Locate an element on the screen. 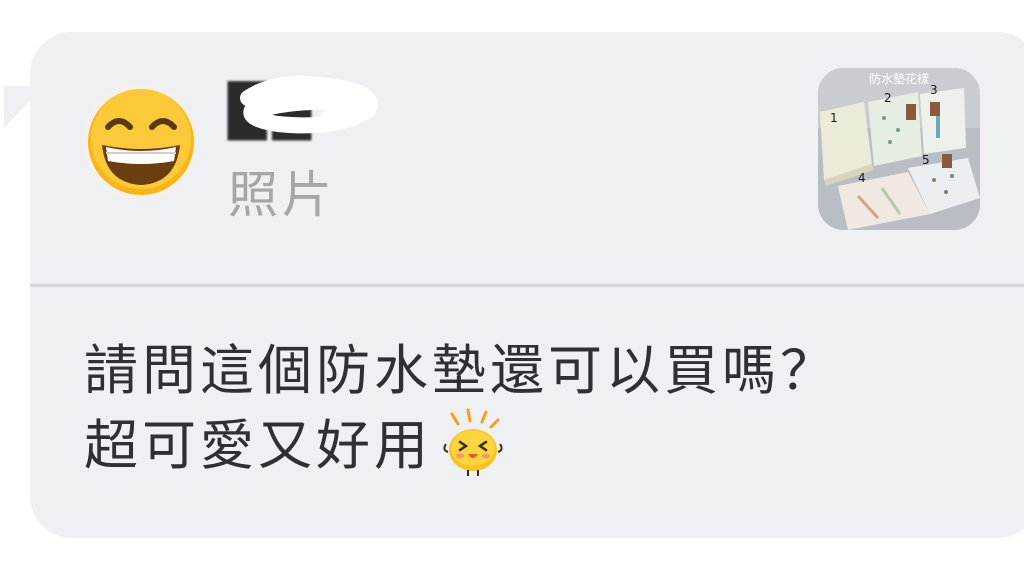 Image resolution: width=1024 pixels, height=567 pixels. sender-name: ██ is located at coordinates (308, 106).